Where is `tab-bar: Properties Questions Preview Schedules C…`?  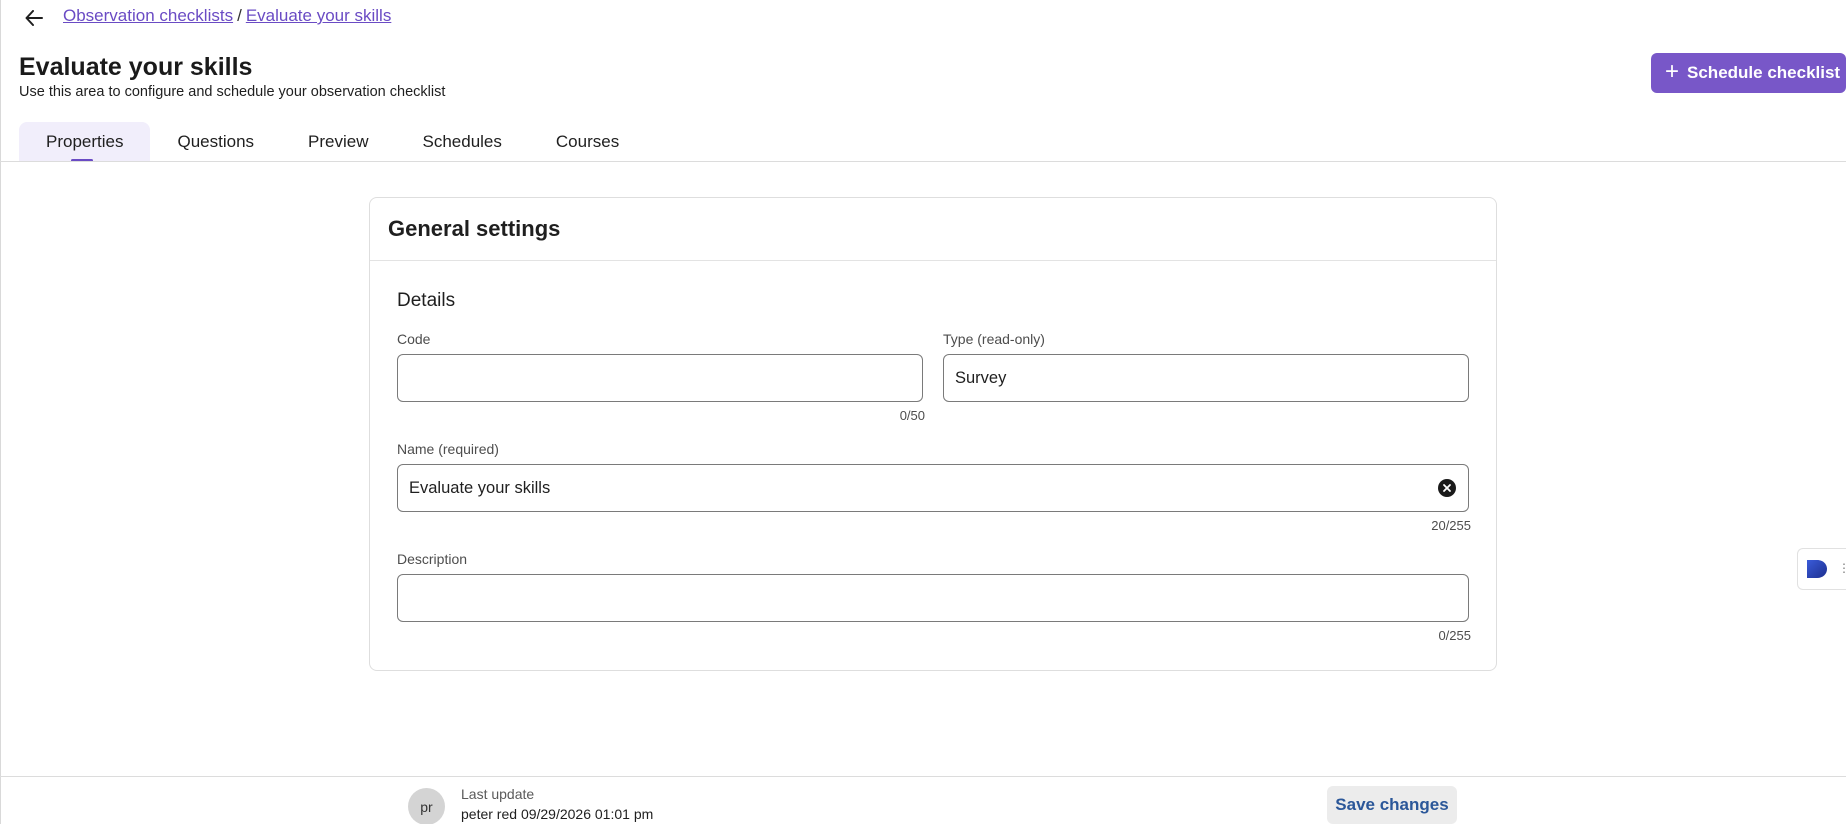 tab-bar: Properties Questions Preview Schedules C… is located at coordinates (332, 142).